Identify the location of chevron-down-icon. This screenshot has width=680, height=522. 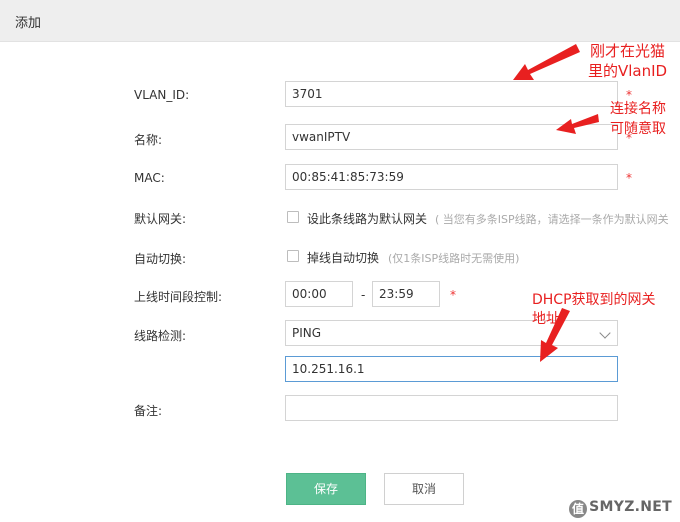
(605, 333).